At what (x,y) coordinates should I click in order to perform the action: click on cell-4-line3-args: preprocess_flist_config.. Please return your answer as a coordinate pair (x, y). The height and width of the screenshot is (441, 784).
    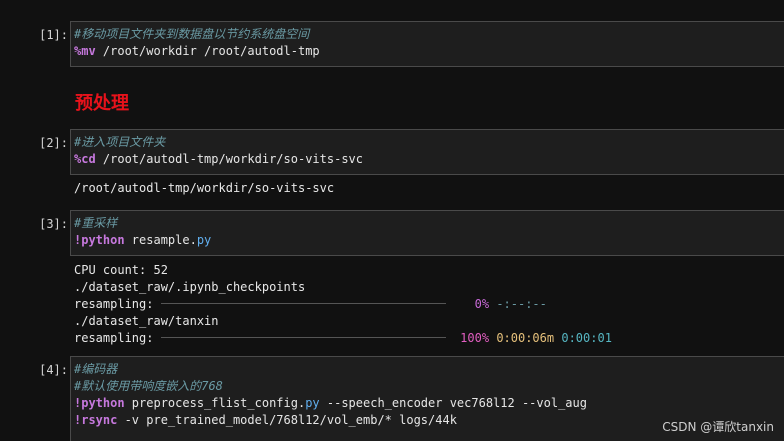
    Looking at the image, I should click on (215, 403).